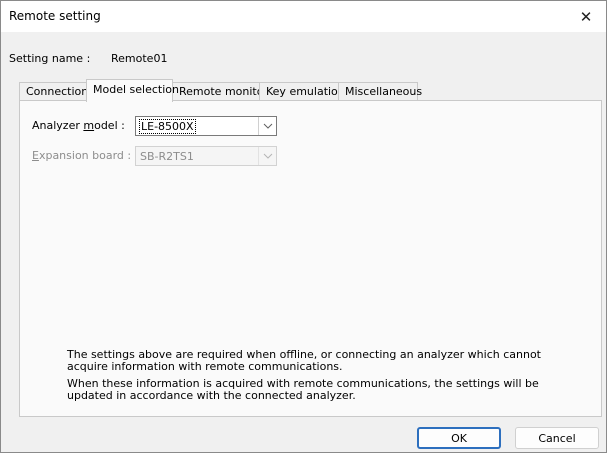 This screenshot has width=607, height=453. Describe the element at coordinates (220, 91) in the screenshot. I see `tab-remote-monitor: Remote monitor` at that location.